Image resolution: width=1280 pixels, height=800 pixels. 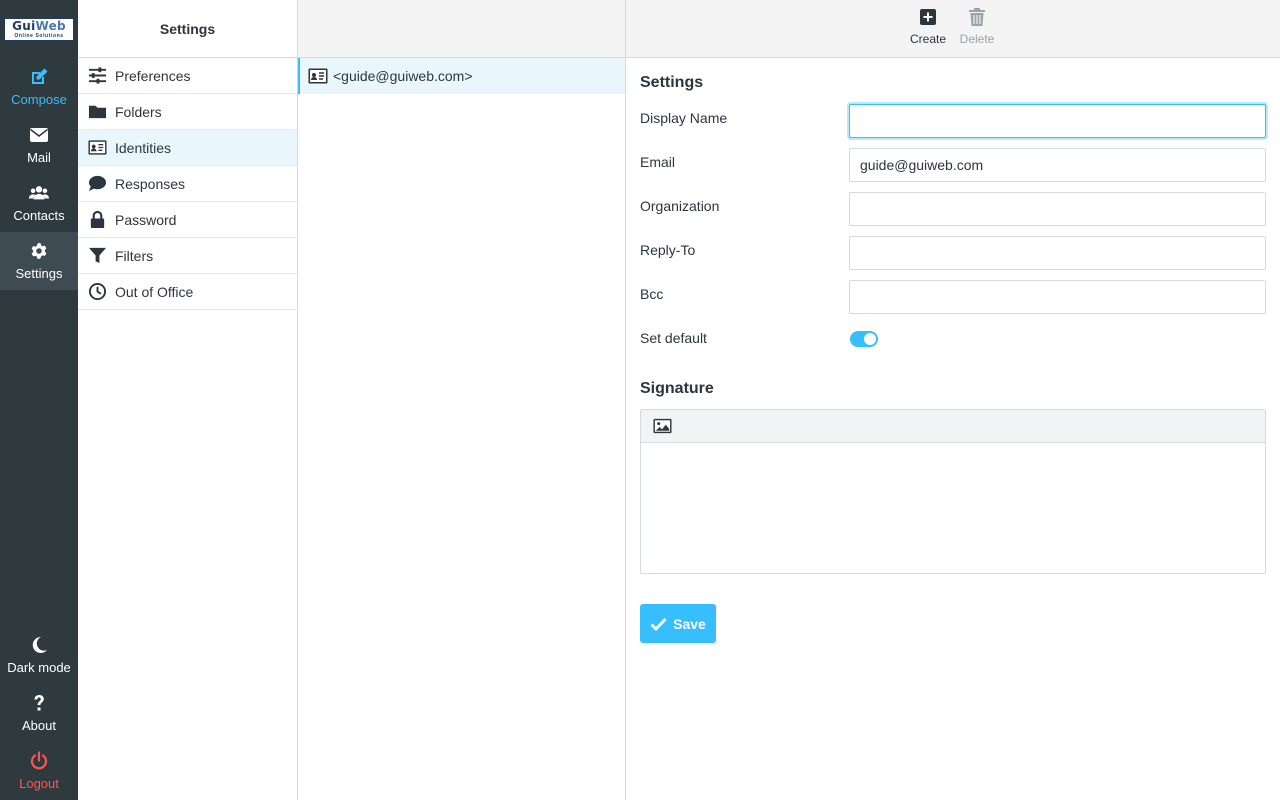 I want to click on nav-logout-label: Logout, so click(x=39, y=783).